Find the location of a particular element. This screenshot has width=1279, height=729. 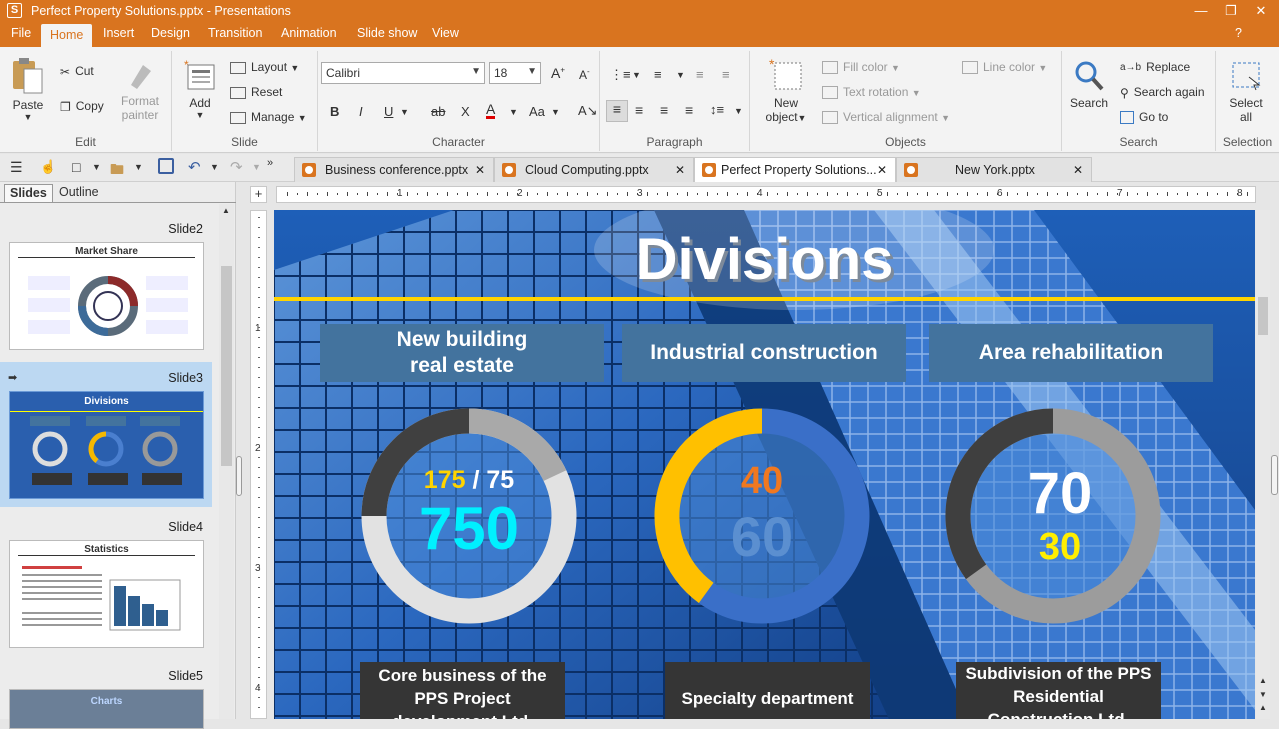

bullets-button: ⋮≡ is located at coordinates (620, 75).